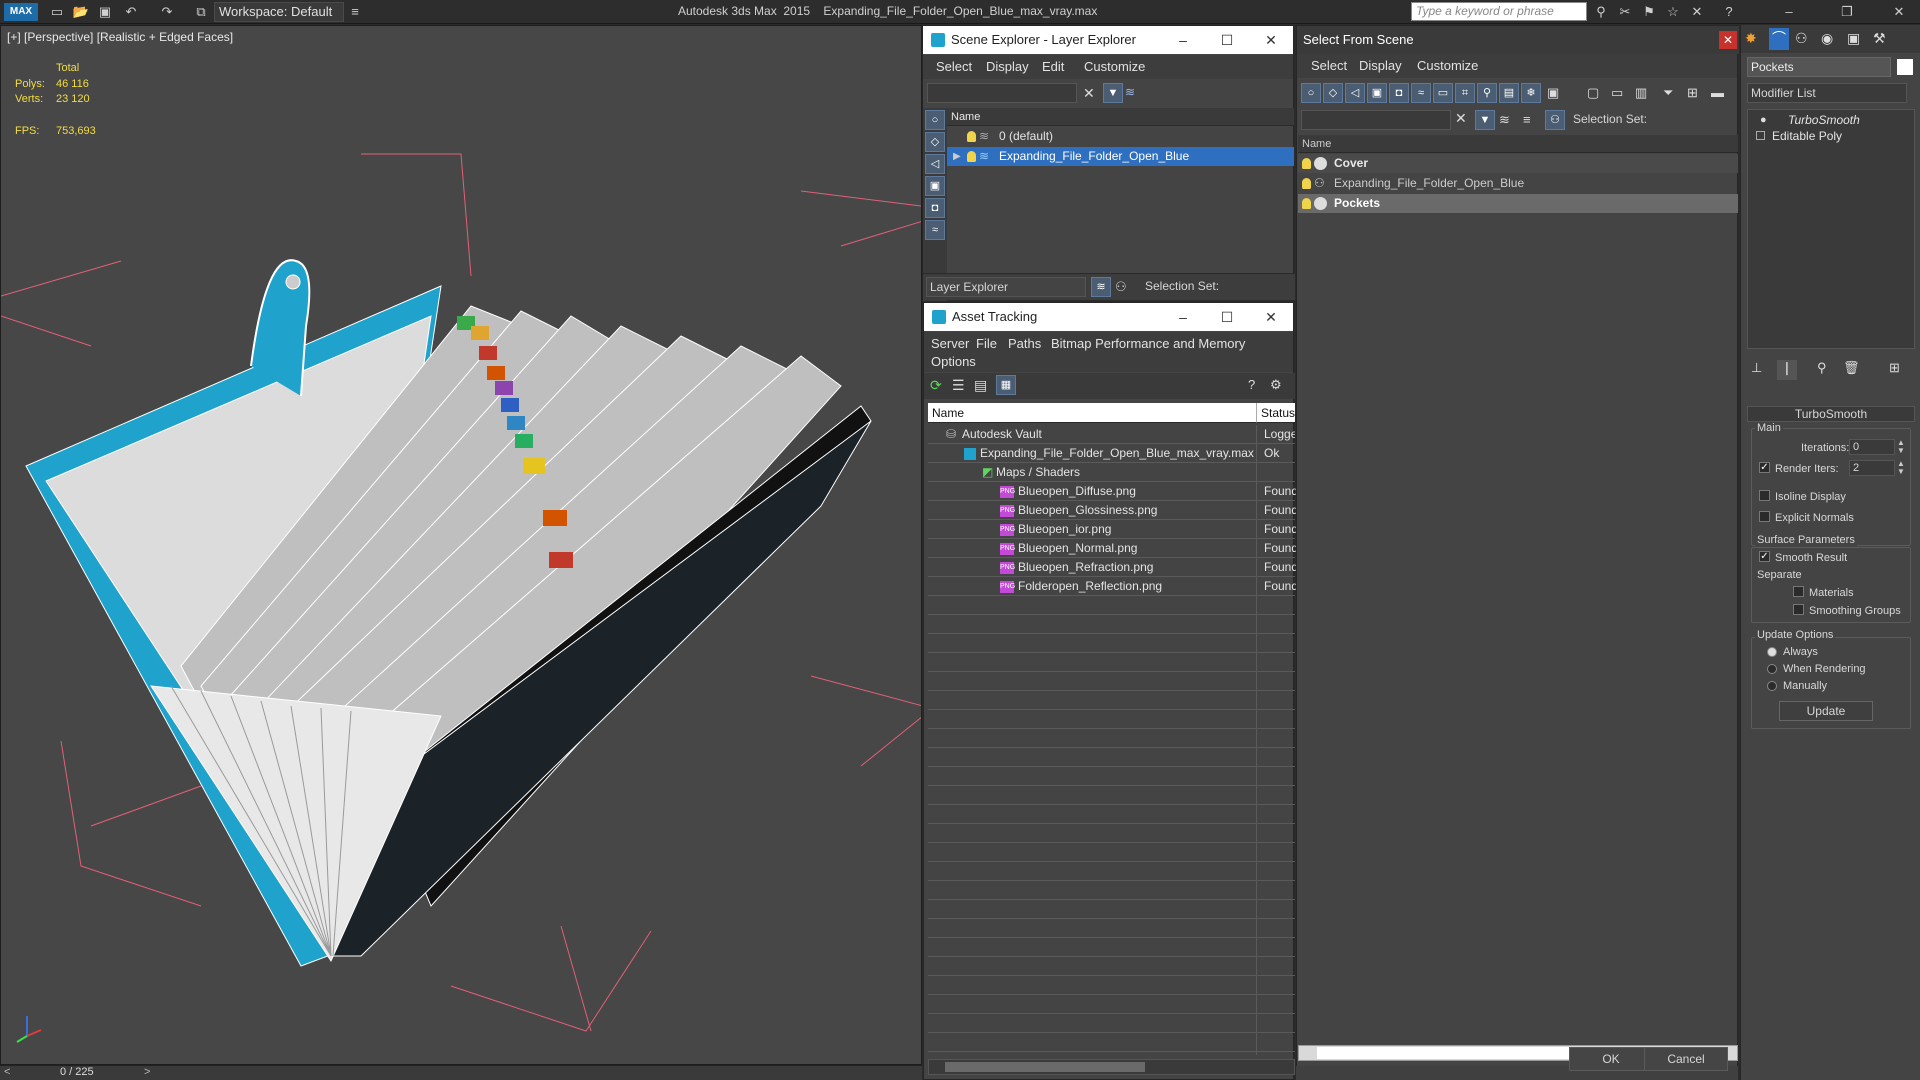 The width and height of the screenshot is (1920, 1080). I want to click on clear-search-icon: ✕, so click(1461, 118).